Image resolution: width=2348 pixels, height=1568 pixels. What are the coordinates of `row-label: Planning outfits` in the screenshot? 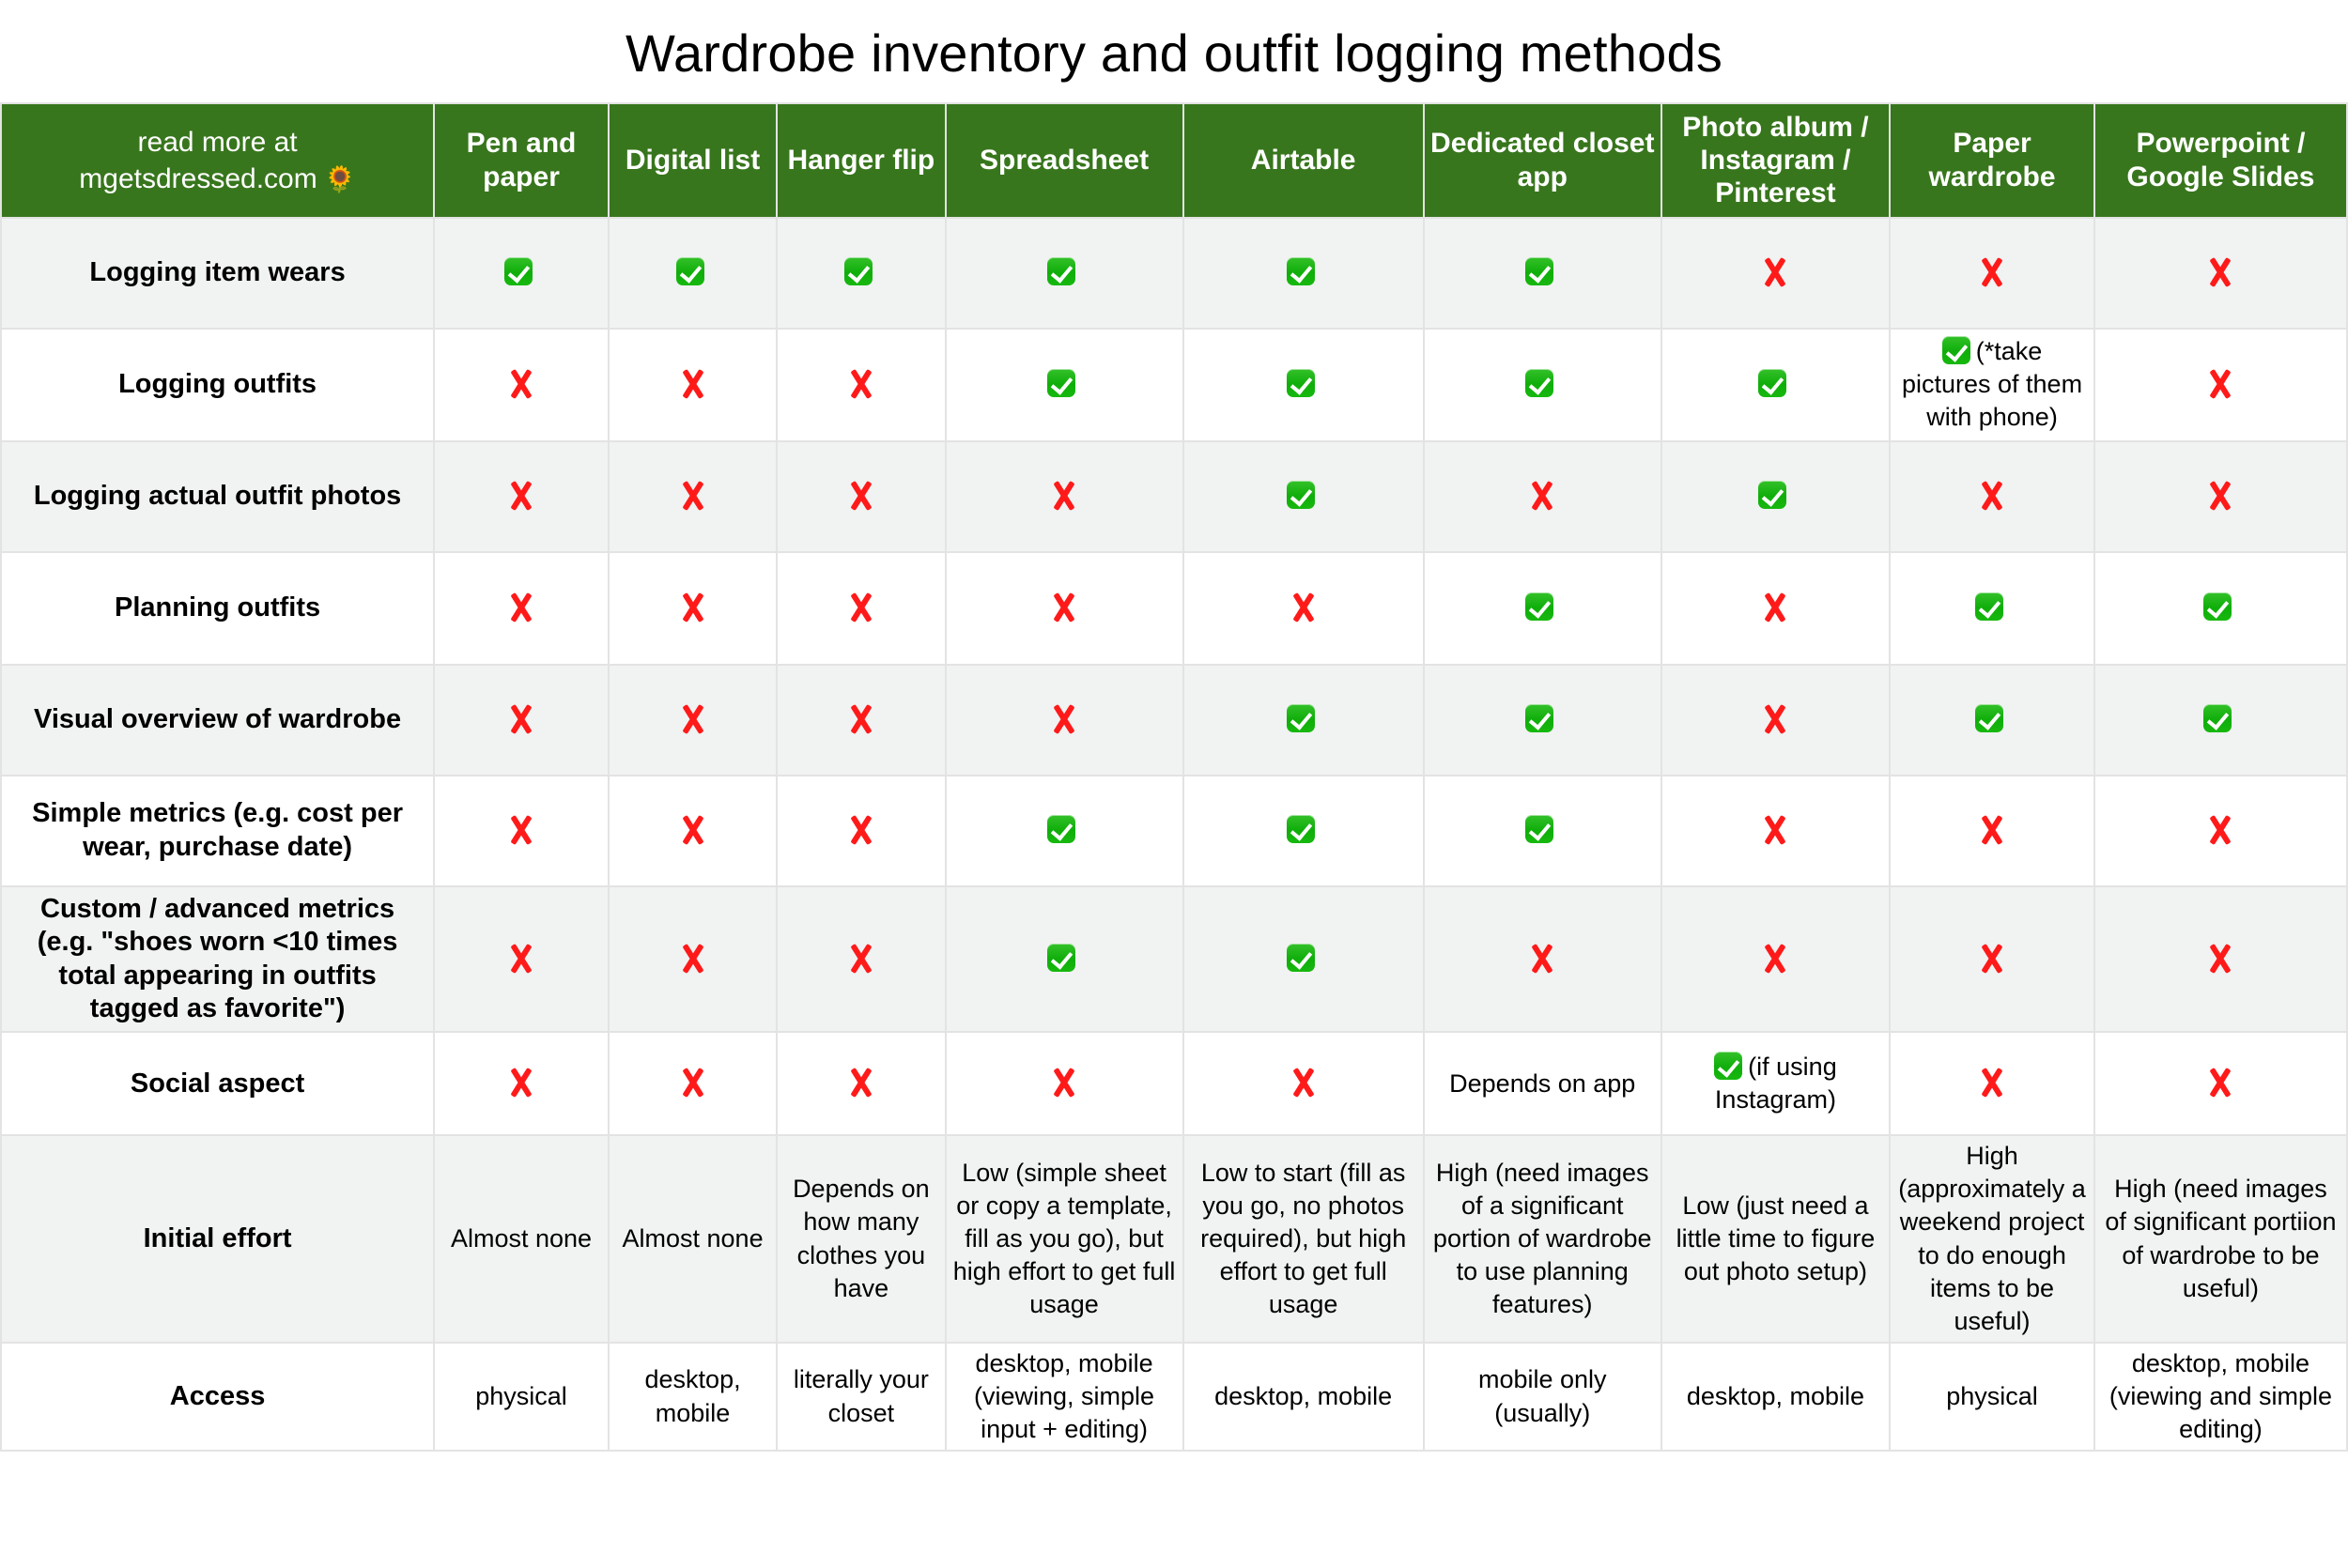 It's located at (218, 608).